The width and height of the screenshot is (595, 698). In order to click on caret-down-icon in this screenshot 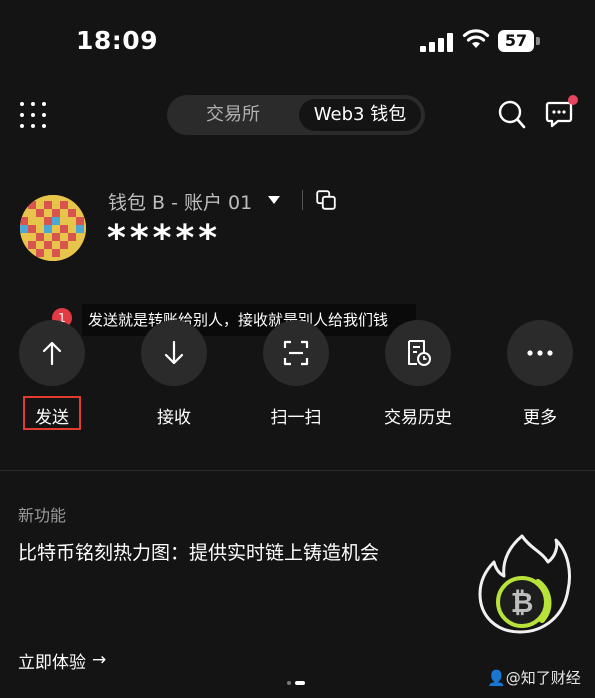, I will do `click(274, 200)`.